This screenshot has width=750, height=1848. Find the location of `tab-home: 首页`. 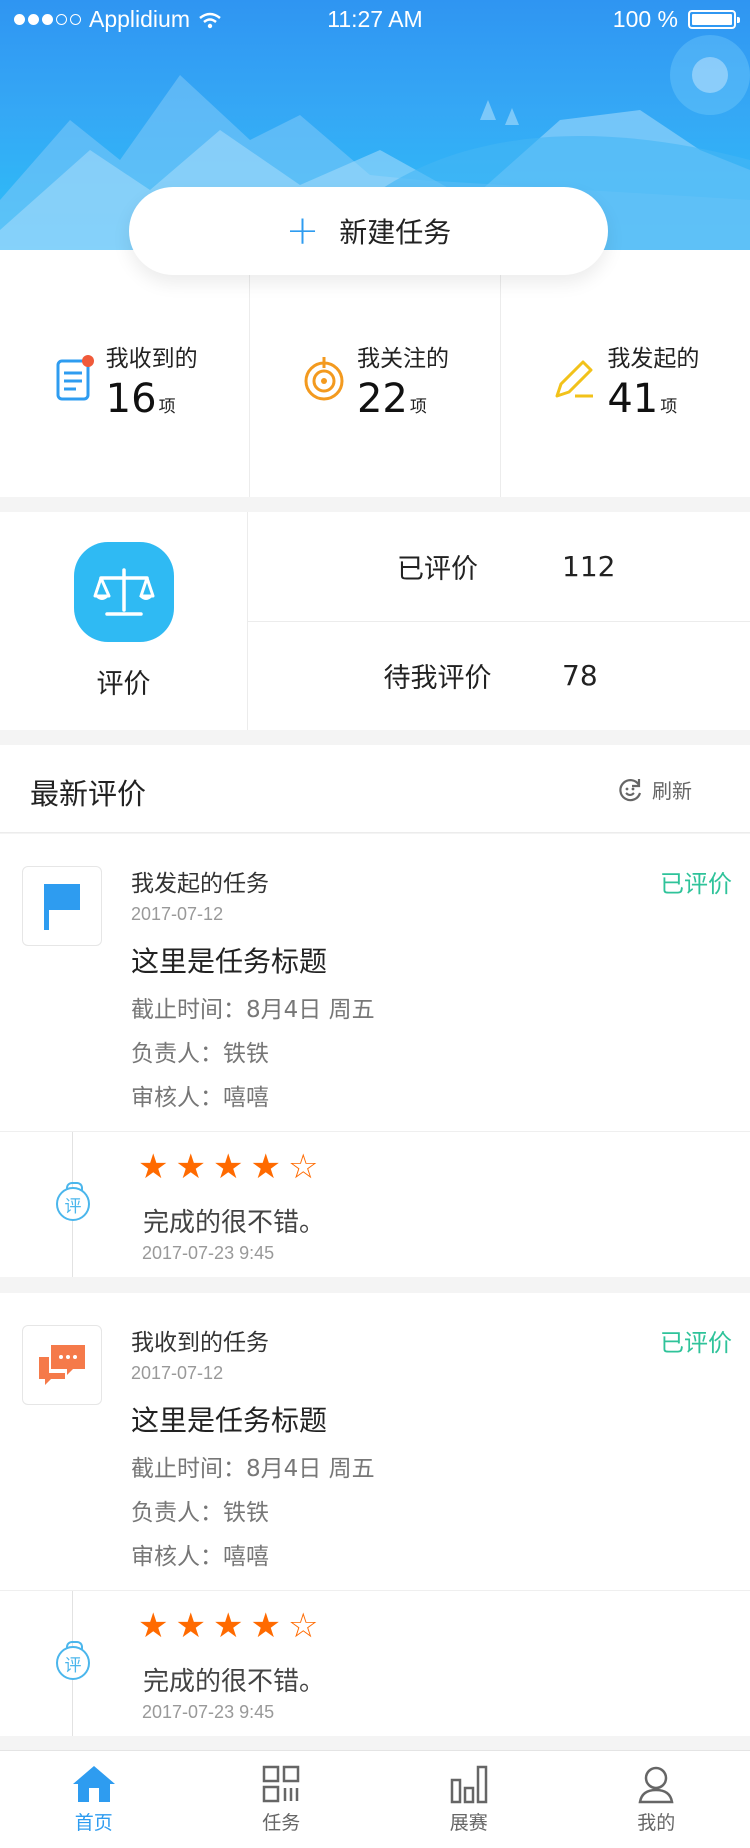

tab-home: 首页 is located at coordinates (94, 1799).